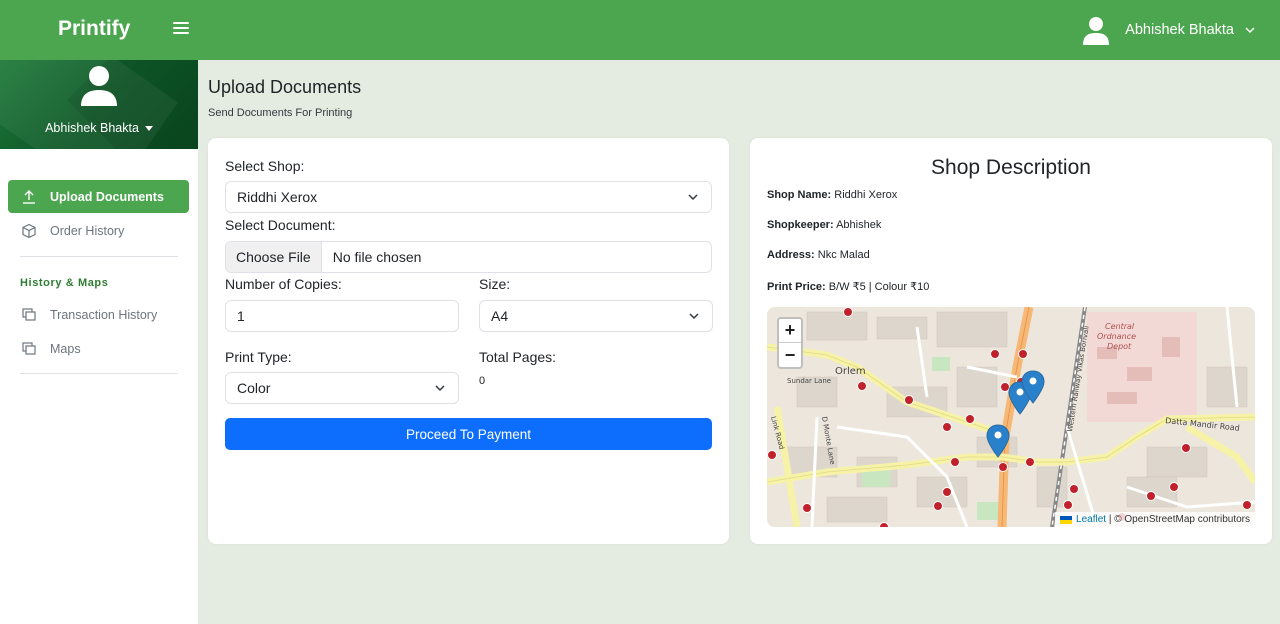 The image size is (1280, 624). What do you see at coordinates (468, 257) in the screenshot?
I see `document-file-input: Choose File No file chosen` at bounding box center [468, 257].